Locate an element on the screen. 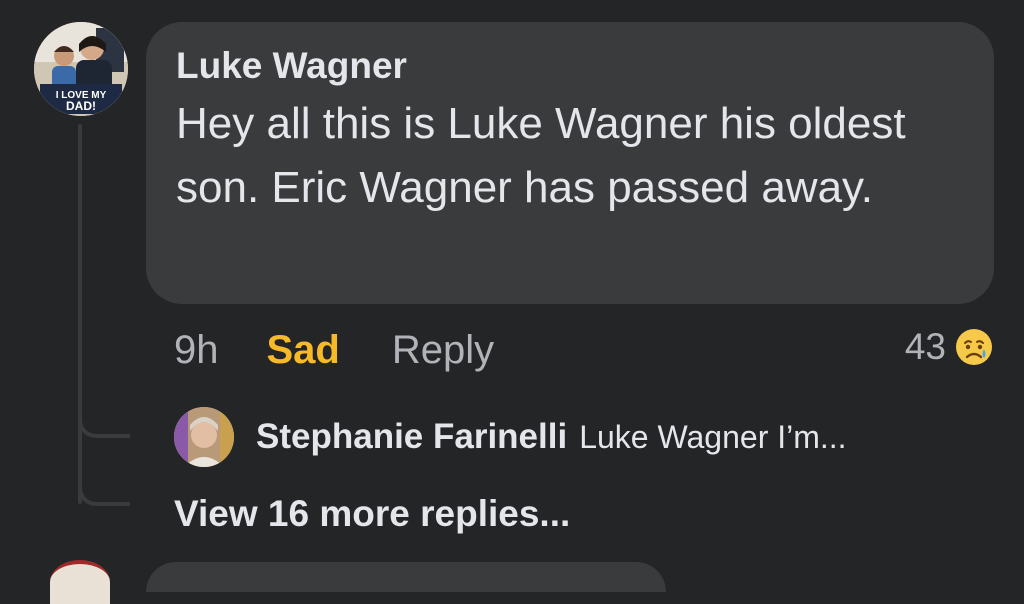  thread-branch-reply is located at coordinates (104, 425).